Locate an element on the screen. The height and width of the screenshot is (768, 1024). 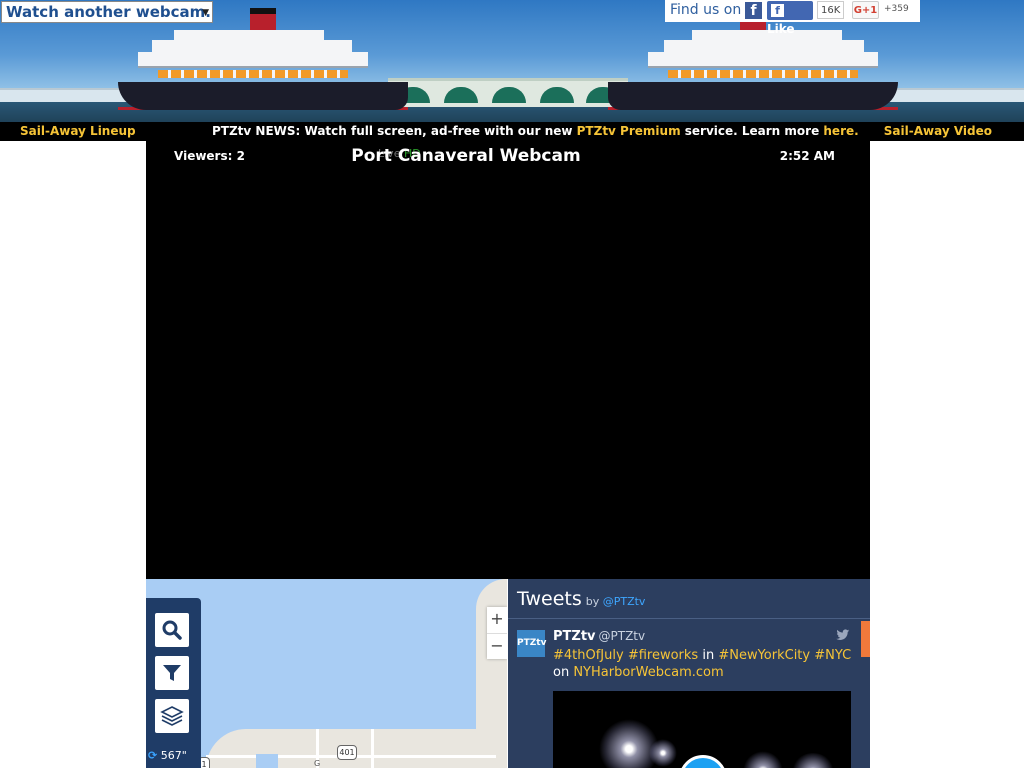
local-time: 2:52 AM is located at coordinates (807, 156).